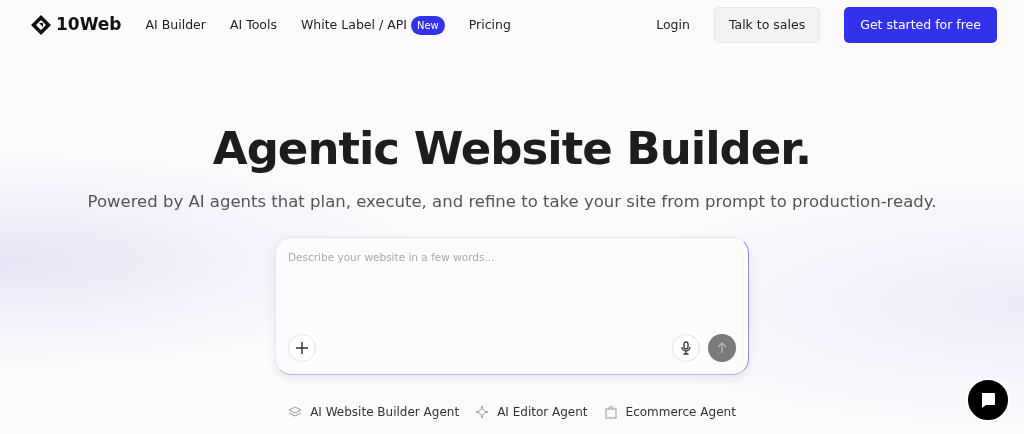 The height and width of the screenshot is (434, 1024). I want to click on agent-link: AI Website Builder Agent, so click(385, 411).